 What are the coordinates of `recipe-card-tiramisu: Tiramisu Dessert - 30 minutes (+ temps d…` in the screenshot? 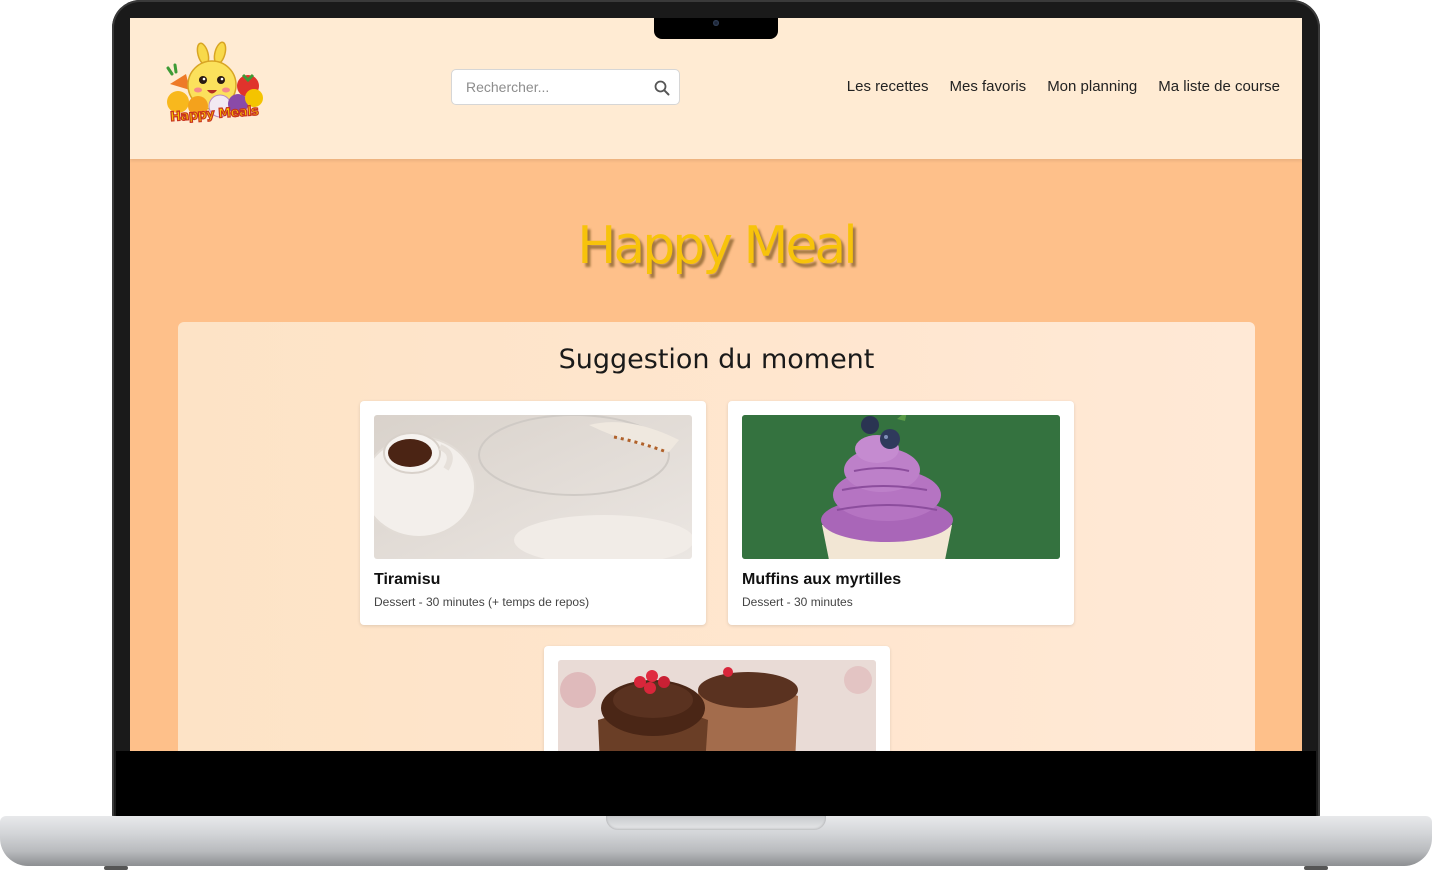 It's located at (533, 513).